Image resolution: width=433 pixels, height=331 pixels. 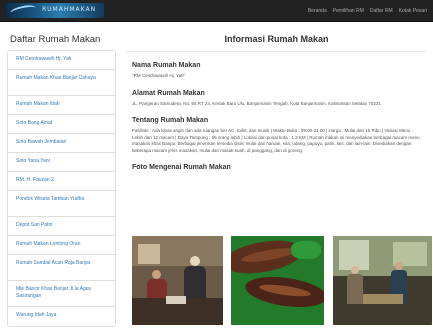 I want to click on site-logo: RUMAHMAKAN, so click(x=55, y=10).